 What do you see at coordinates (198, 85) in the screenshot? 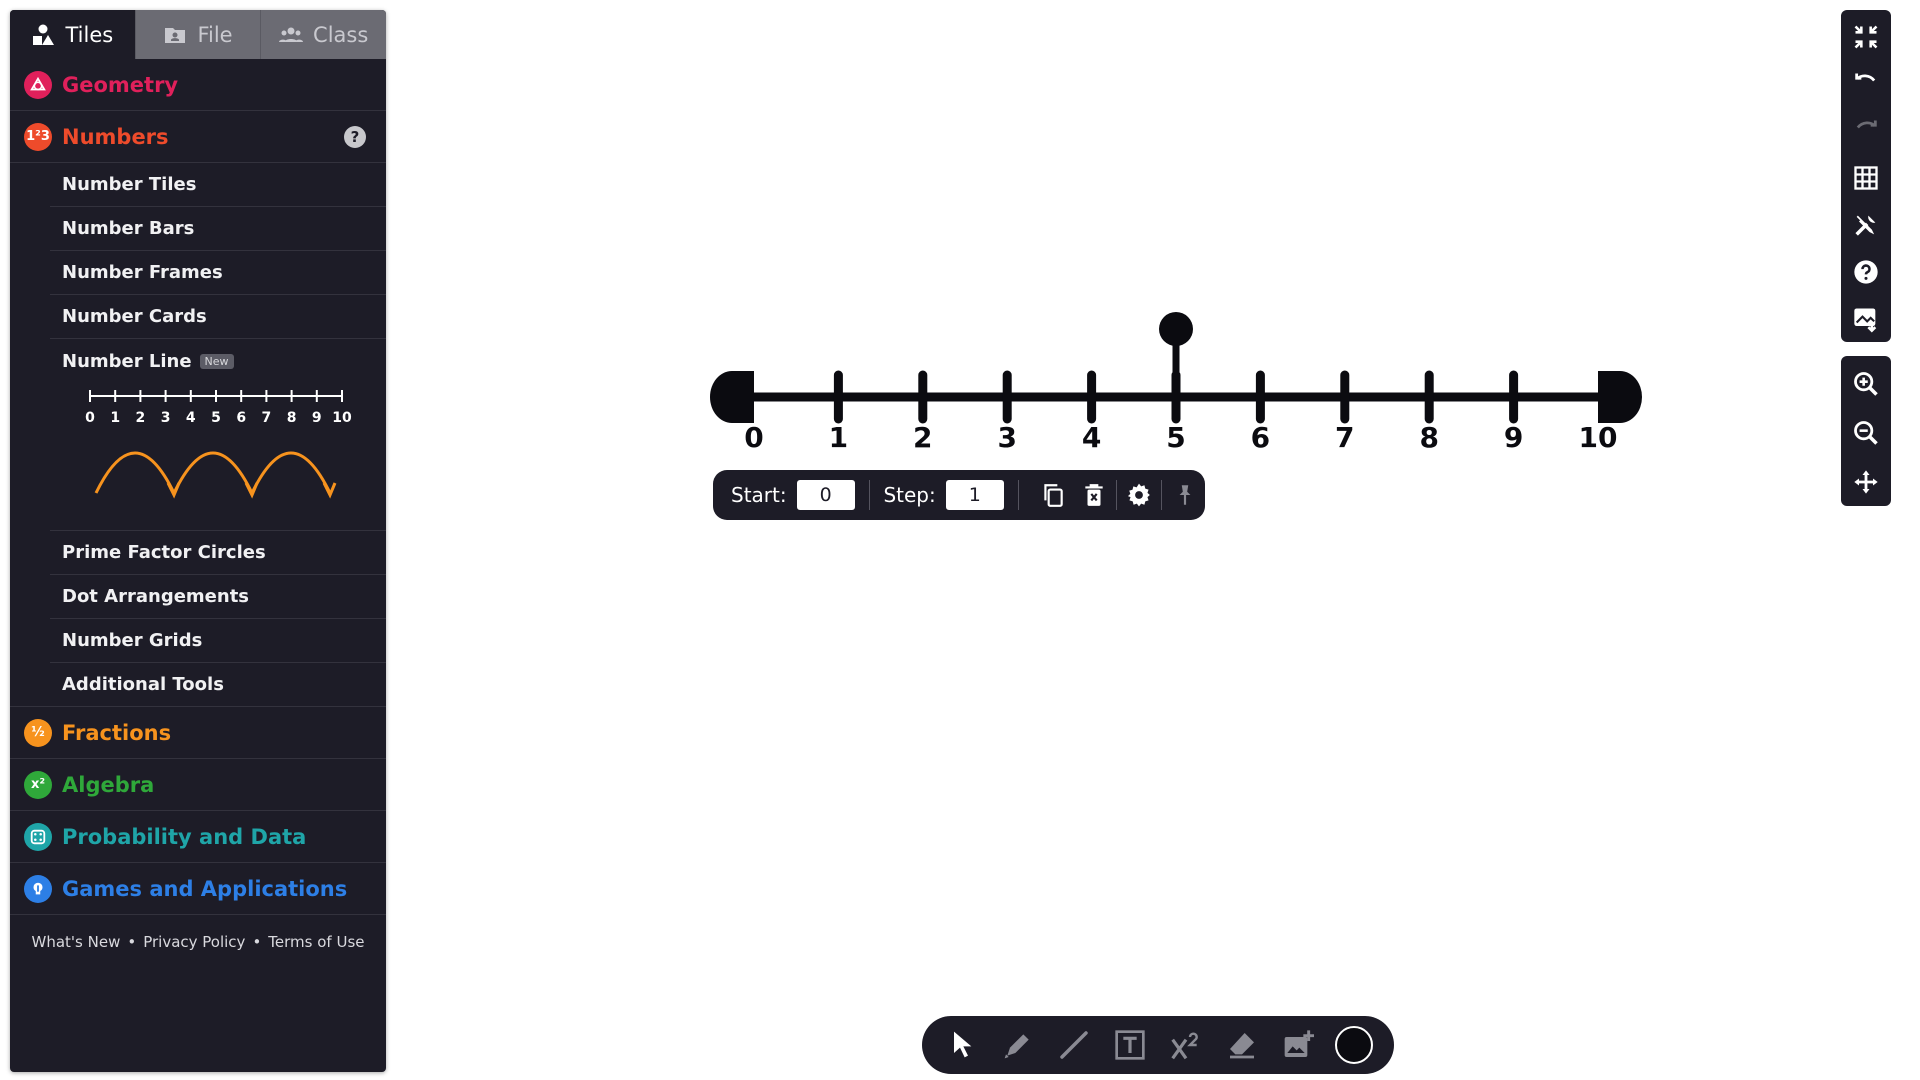
I see `category-geometry: Geometry` at bounding box center [198, 85].